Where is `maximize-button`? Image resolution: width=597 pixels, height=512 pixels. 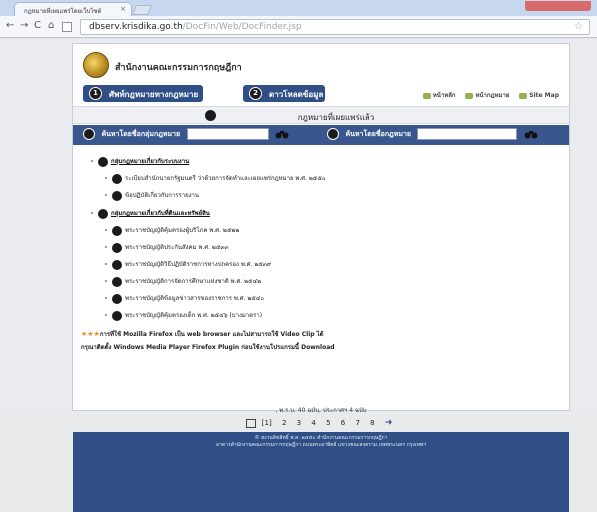
maximize-button is located at coordinates (557, 6).